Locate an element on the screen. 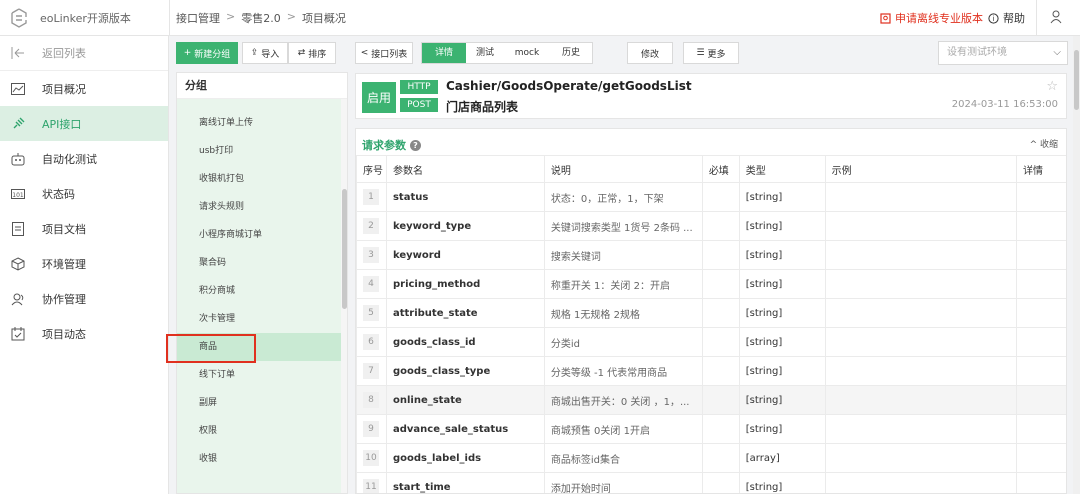 The image size is (1080, 494). row-index: 4 is located at coordinates (371, 284).